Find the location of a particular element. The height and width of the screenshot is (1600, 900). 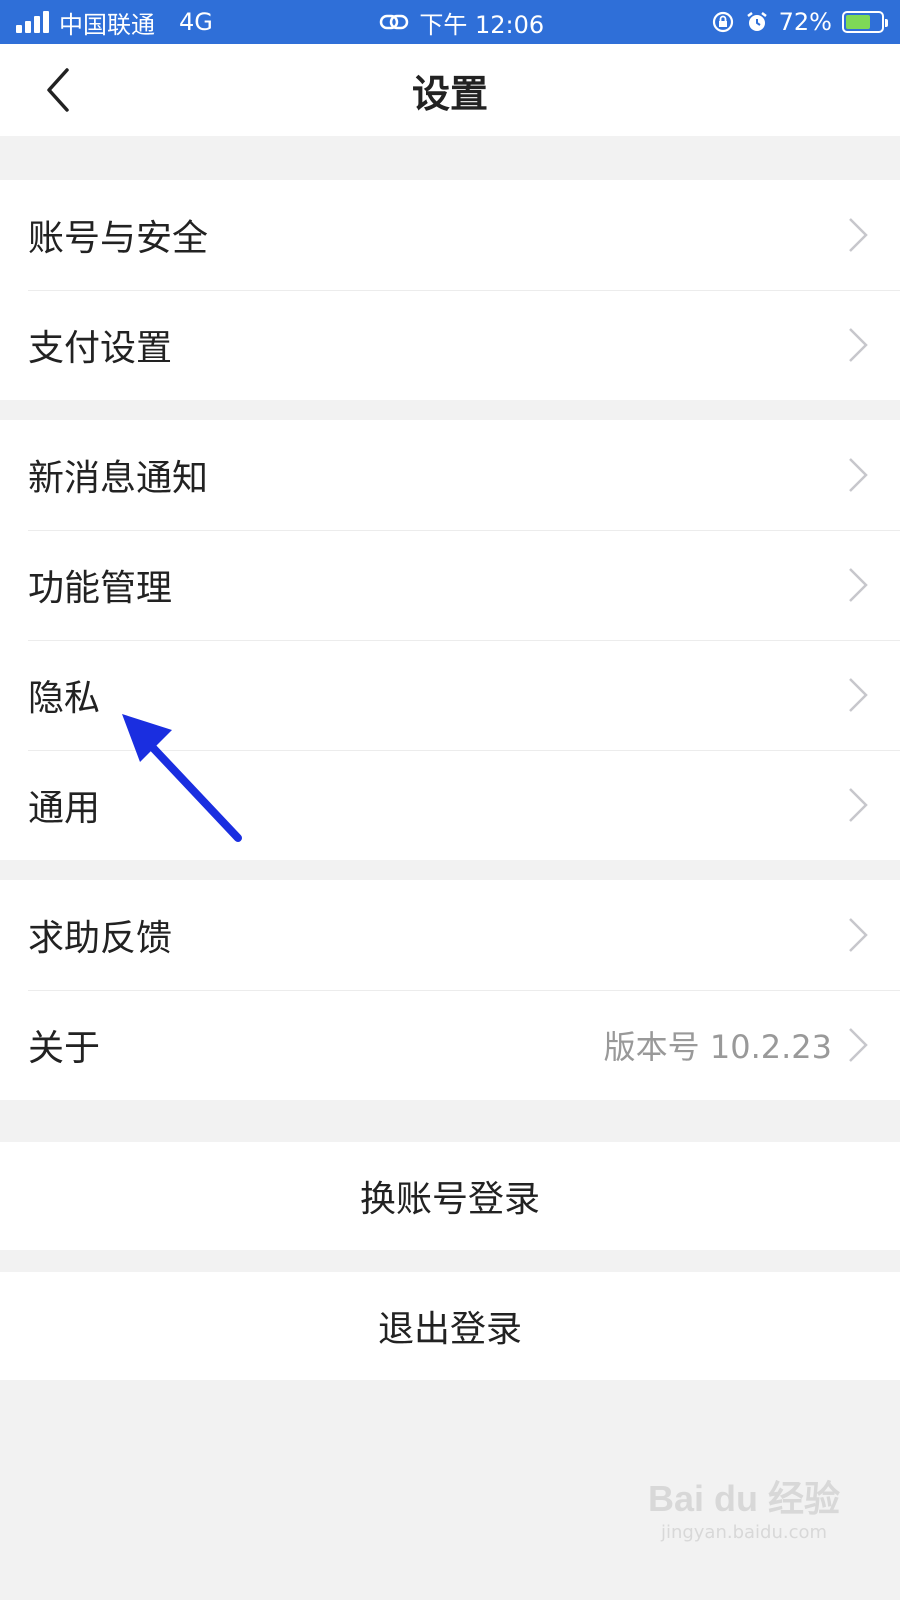

battery-fill is located at coordinates (858, 22).